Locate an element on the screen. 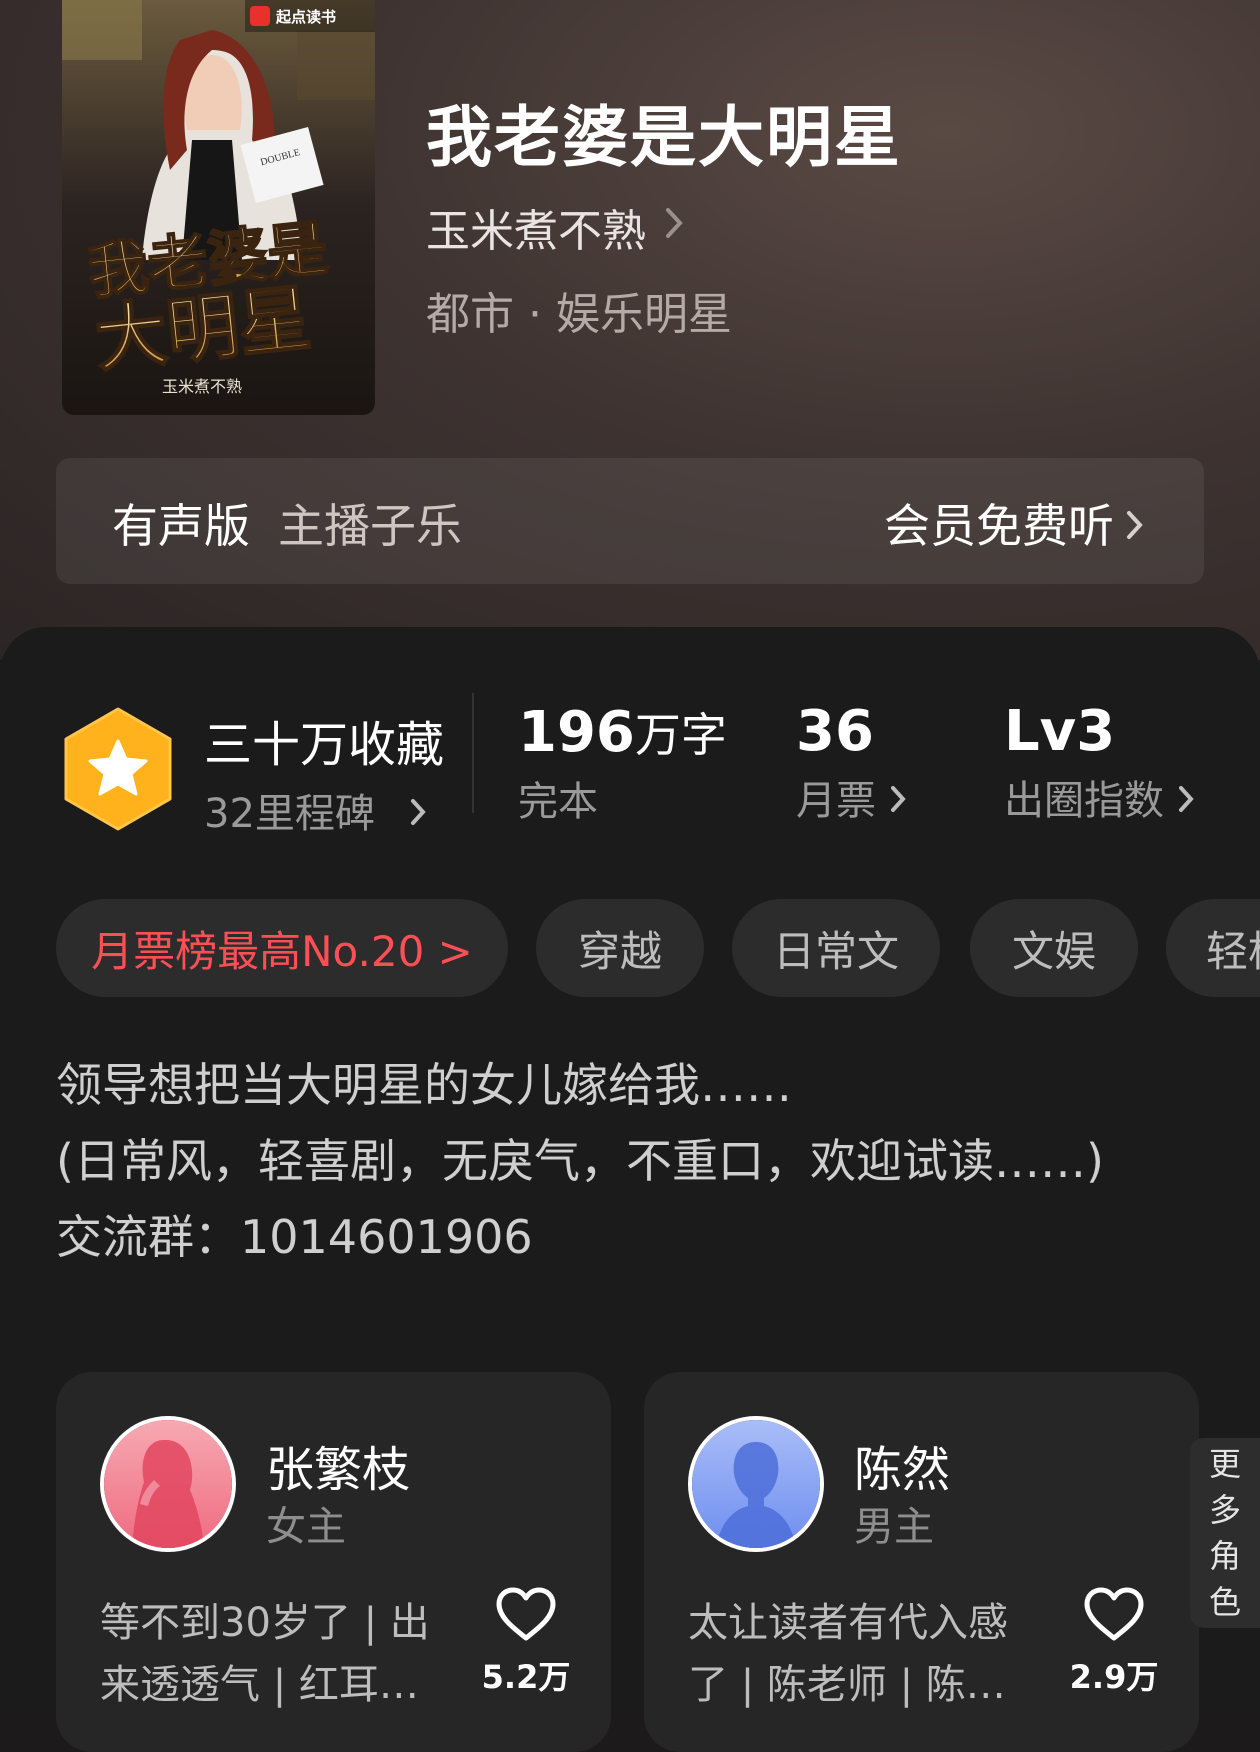 The width and height of the screenshot is (1260, 1752). tag-item: 穿越 is located at coordinates (620, 948).